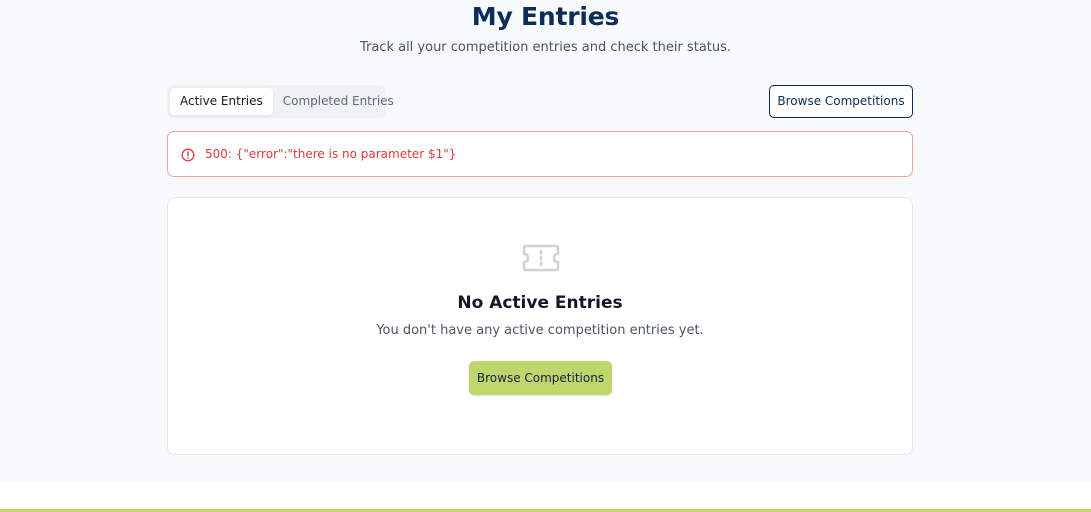 This screenshot has height=512, width=1091. What do you see at coordinates (841, 101) in the screenshot?
I see `browse-competitions-button: Browse Competitions` at bounding box center [841, 101].